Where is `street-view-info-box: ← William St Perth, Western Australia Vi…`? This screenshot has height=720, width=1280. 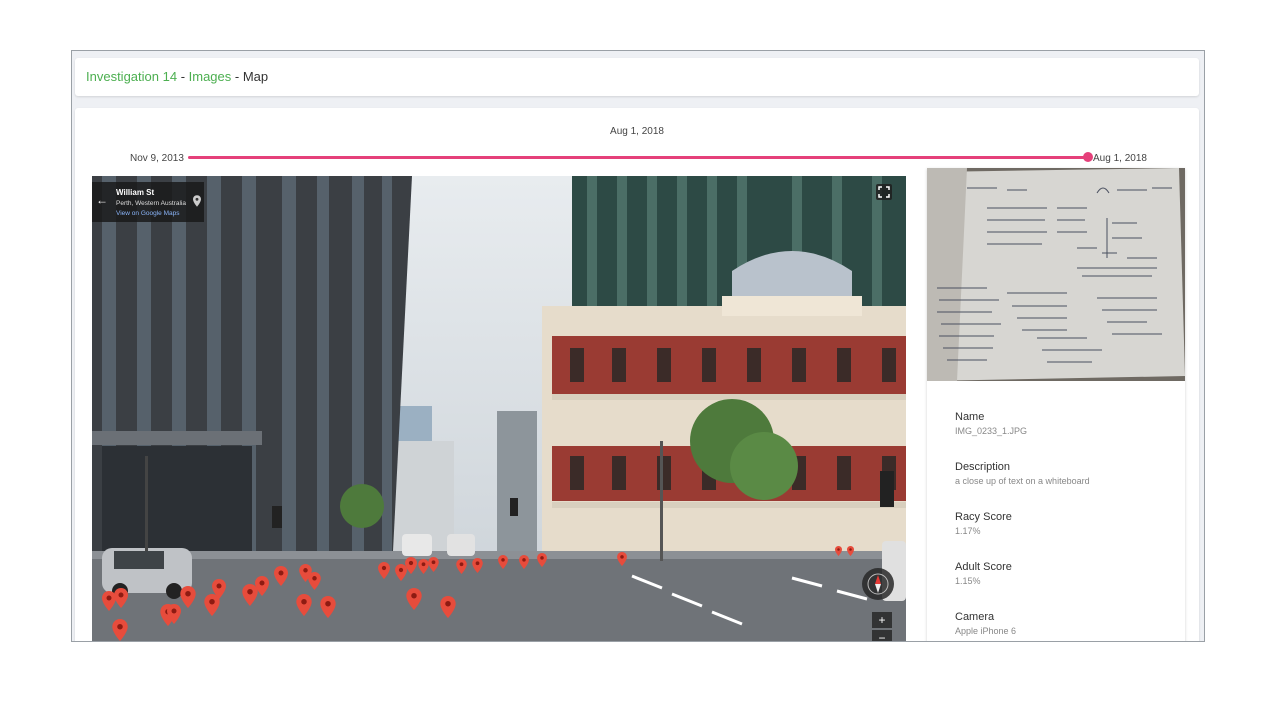
street-view-info-box: ← William St Perth, Western Australia Vi… is located at coordinates (148, 202).